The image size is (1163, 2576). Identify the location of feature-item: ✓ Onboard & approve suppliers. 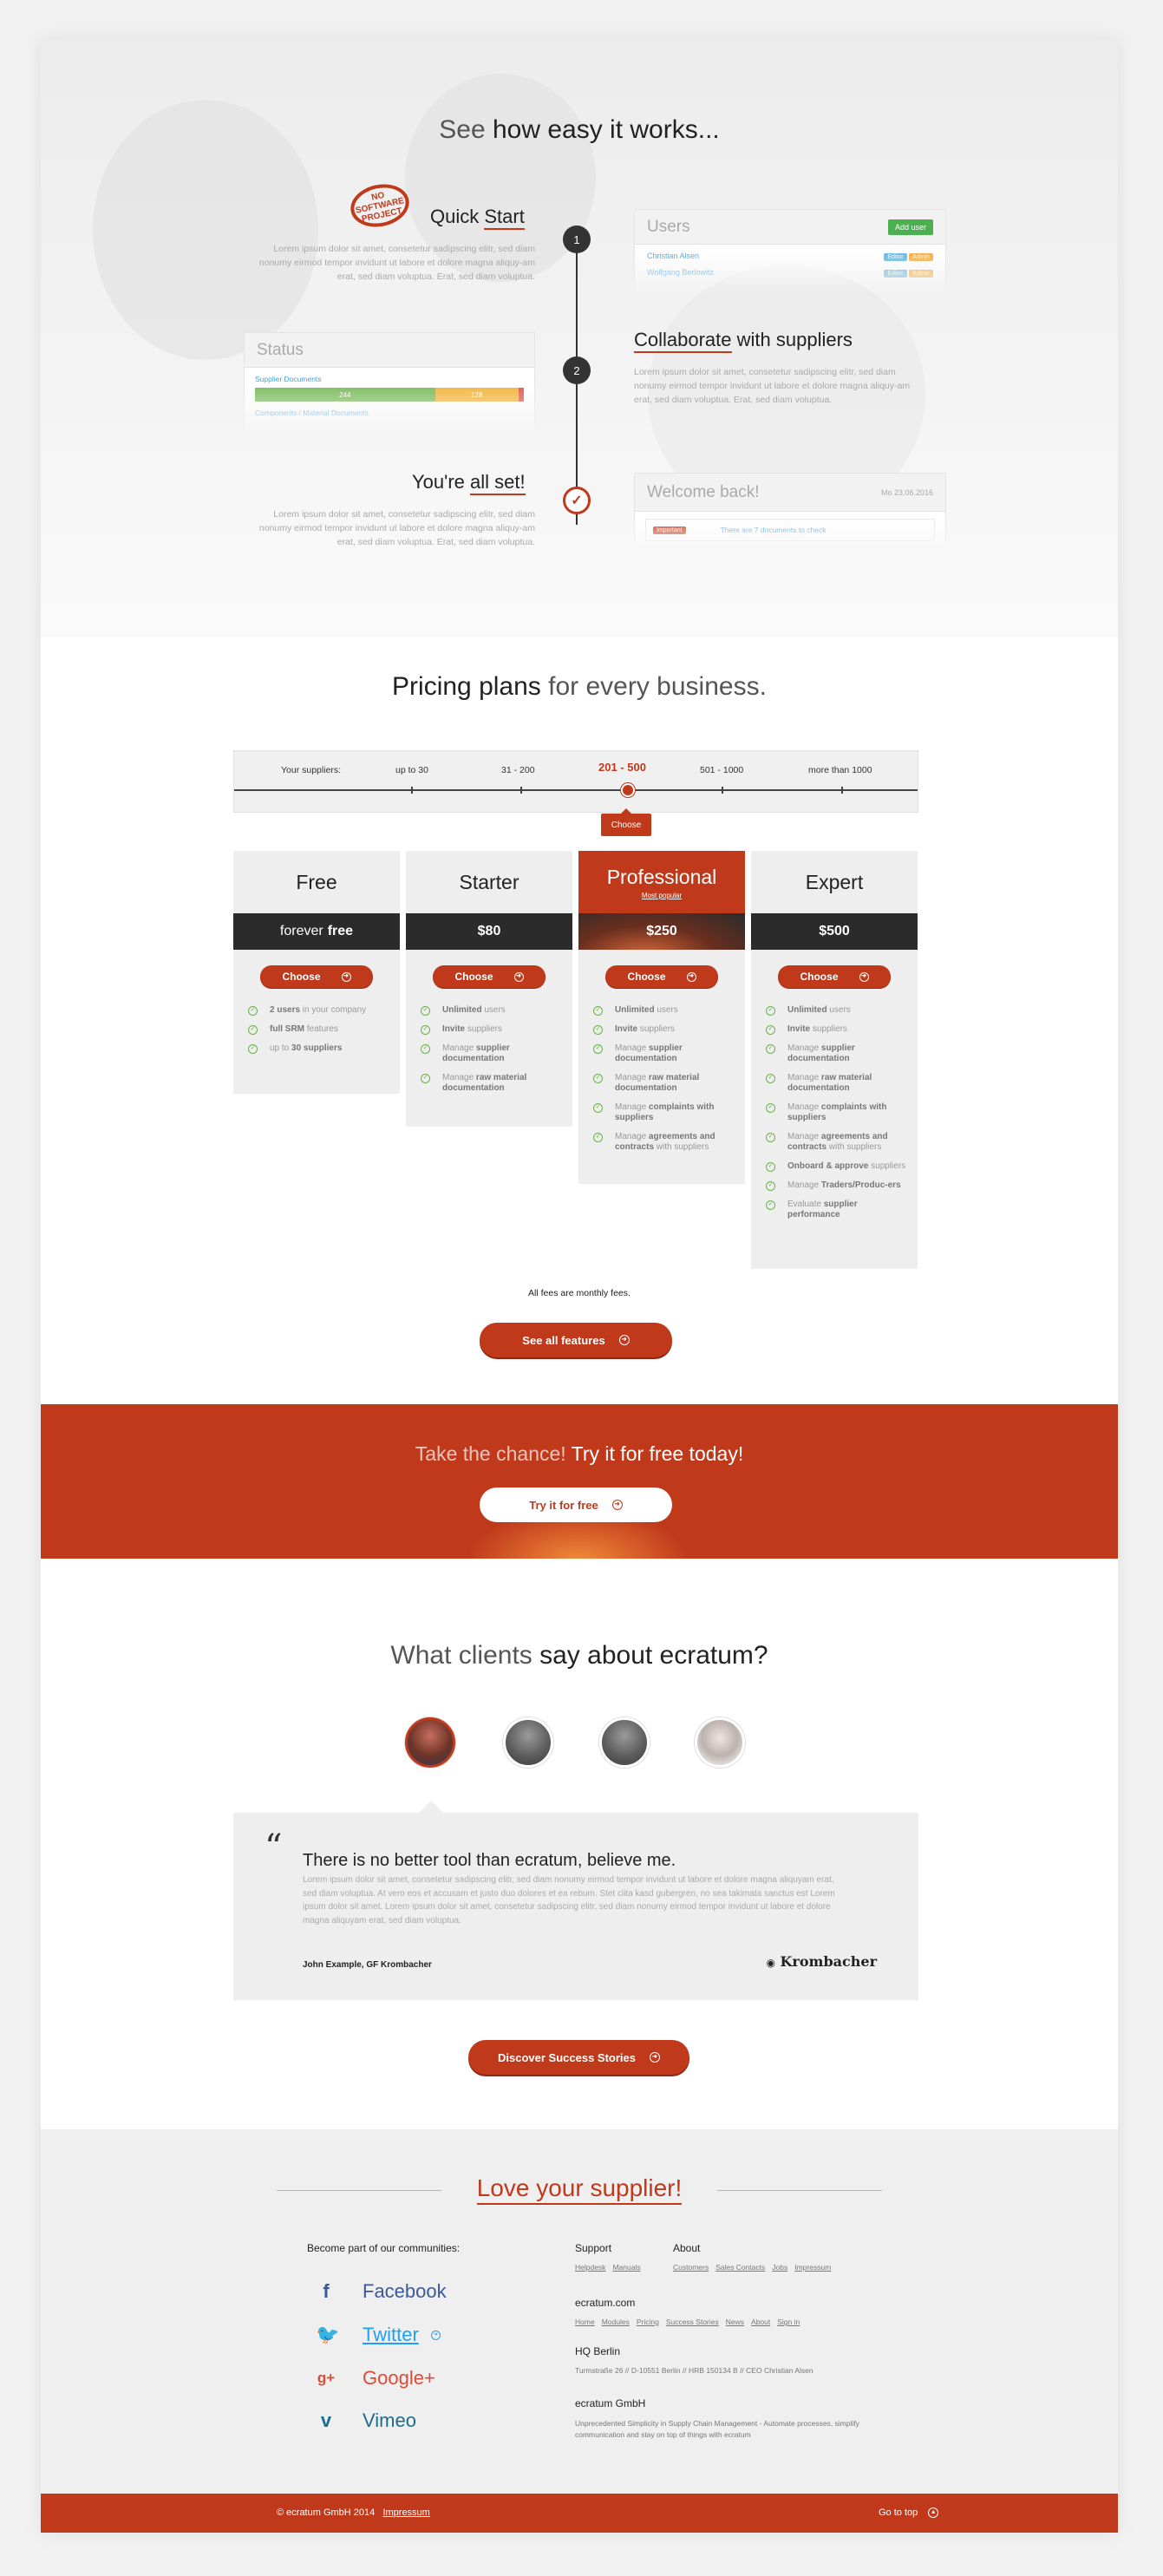
(835, 1166).